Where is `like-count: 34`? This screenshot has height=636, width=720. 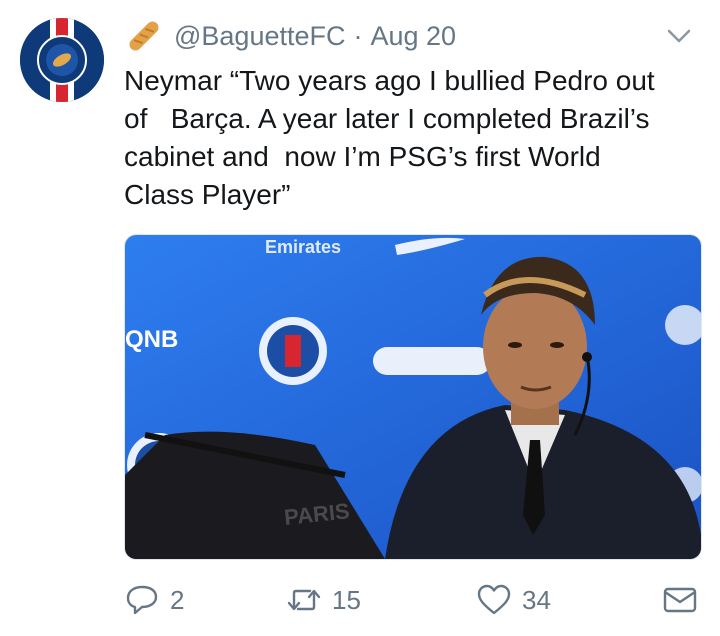 like-count: 34 is located at coordinates (536, 599).